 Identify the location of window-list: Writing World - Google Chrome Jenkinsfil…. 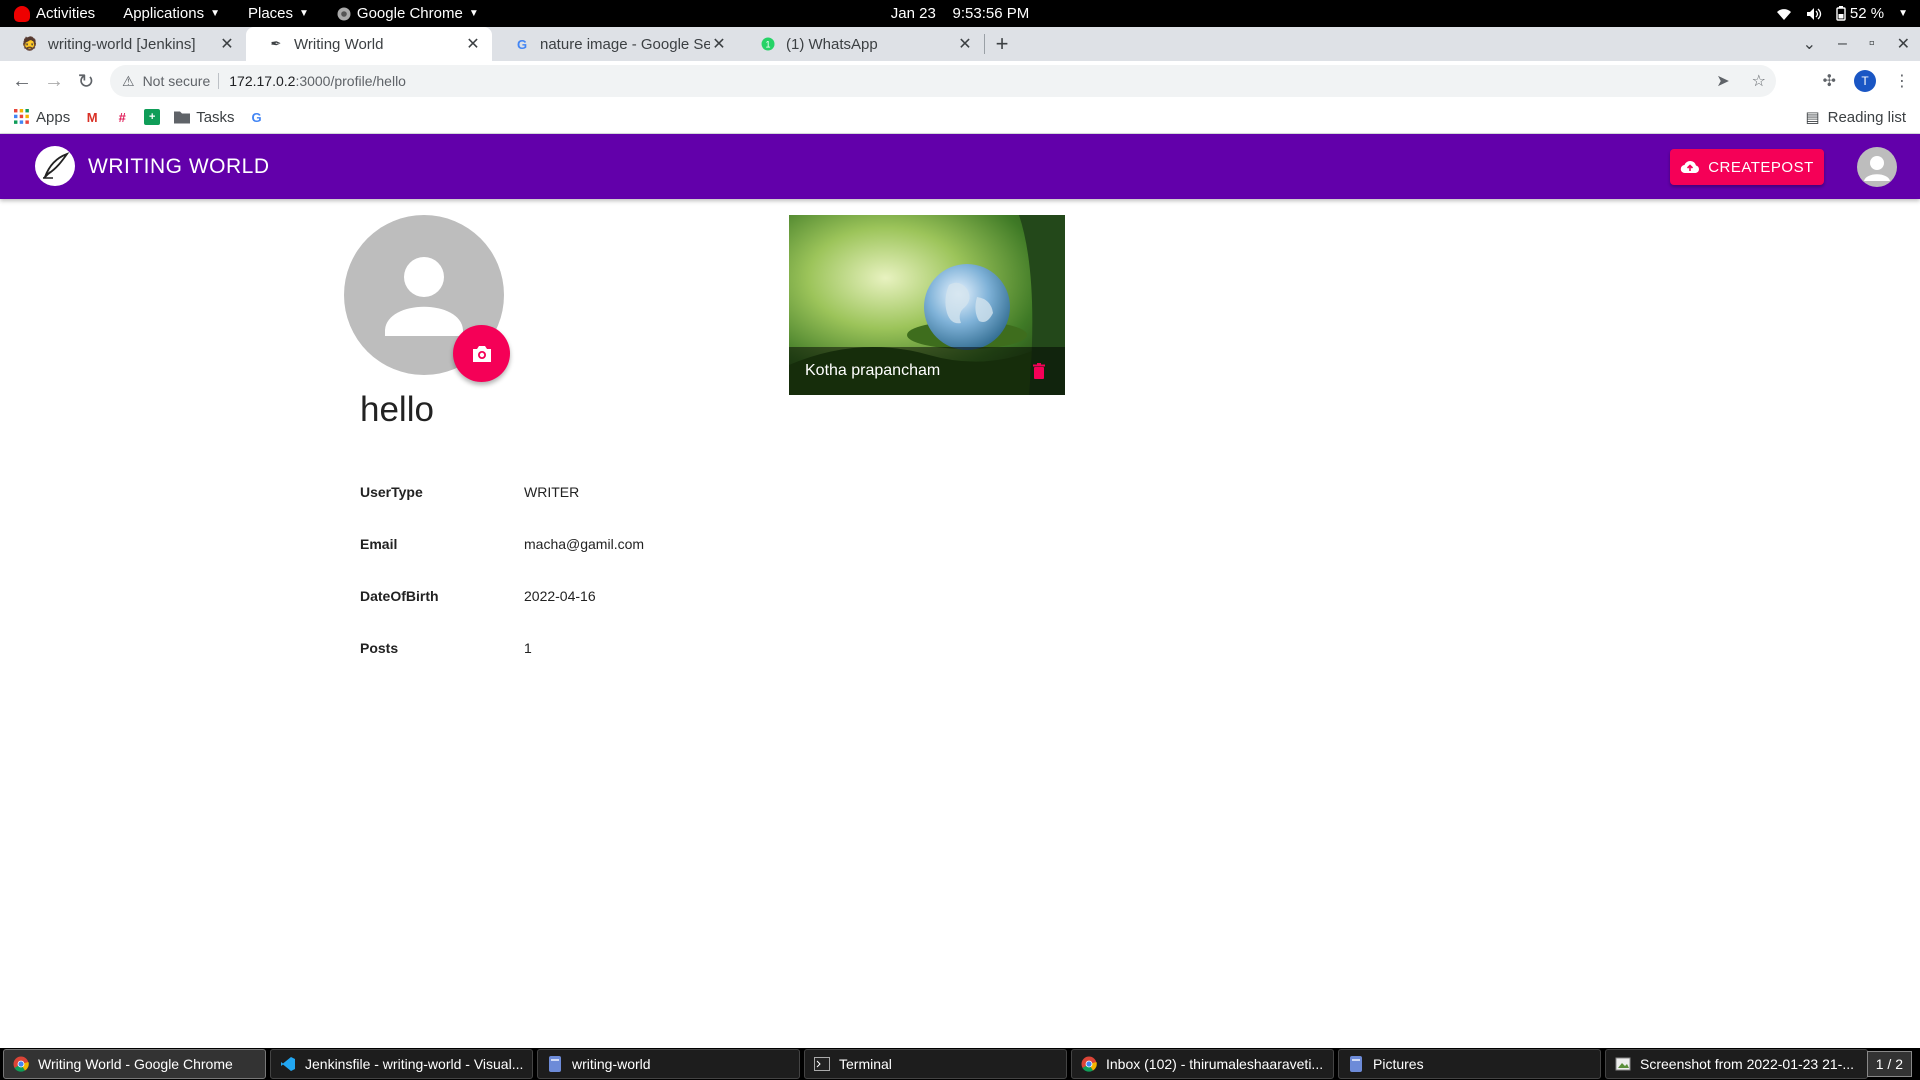
(960, 1064).